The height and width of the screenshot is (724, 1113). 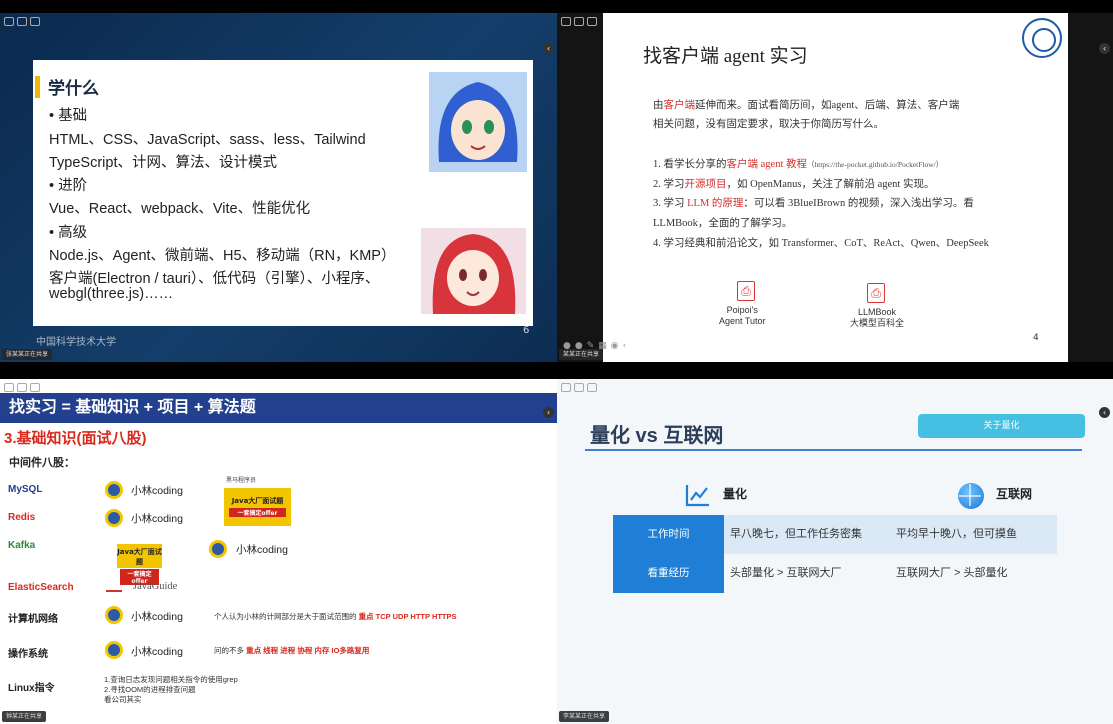 What do you see at coordinates (155, 586) in the screenshot?
I see `source-label: JavaGuide` at bounding box center [155, 586].